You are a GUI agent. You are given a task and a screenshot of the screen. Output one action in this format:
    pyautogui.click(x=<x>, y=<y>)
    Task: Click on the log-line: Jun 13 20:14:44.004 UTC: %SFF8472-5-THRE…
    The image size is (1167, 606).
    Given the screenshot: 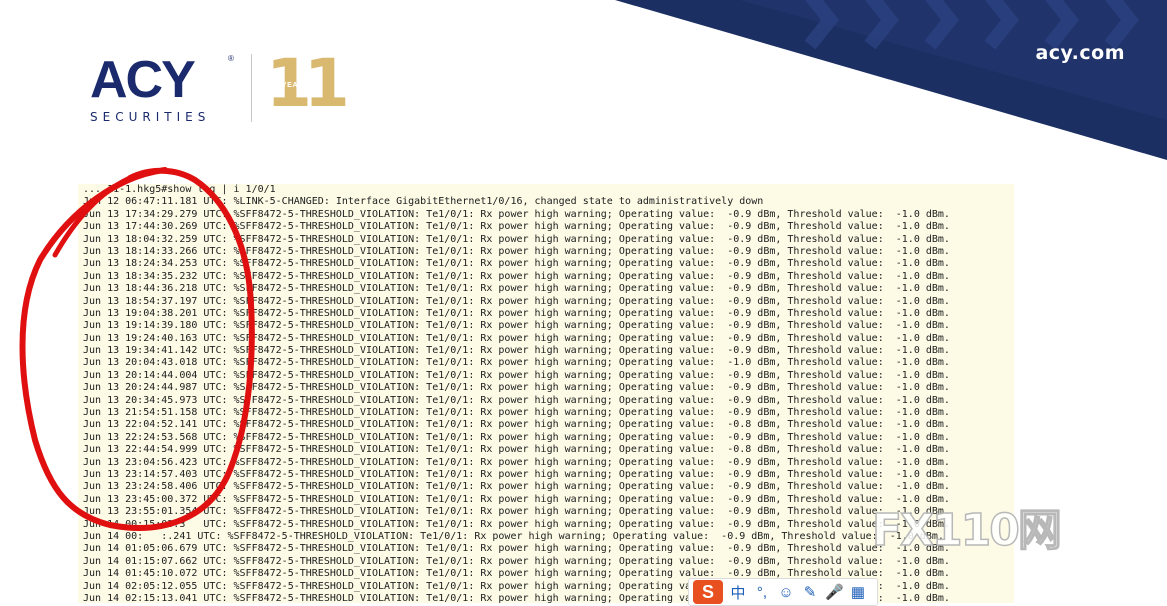 What is the action you would take?
    pyautogui.click(x=516, y=375)
    